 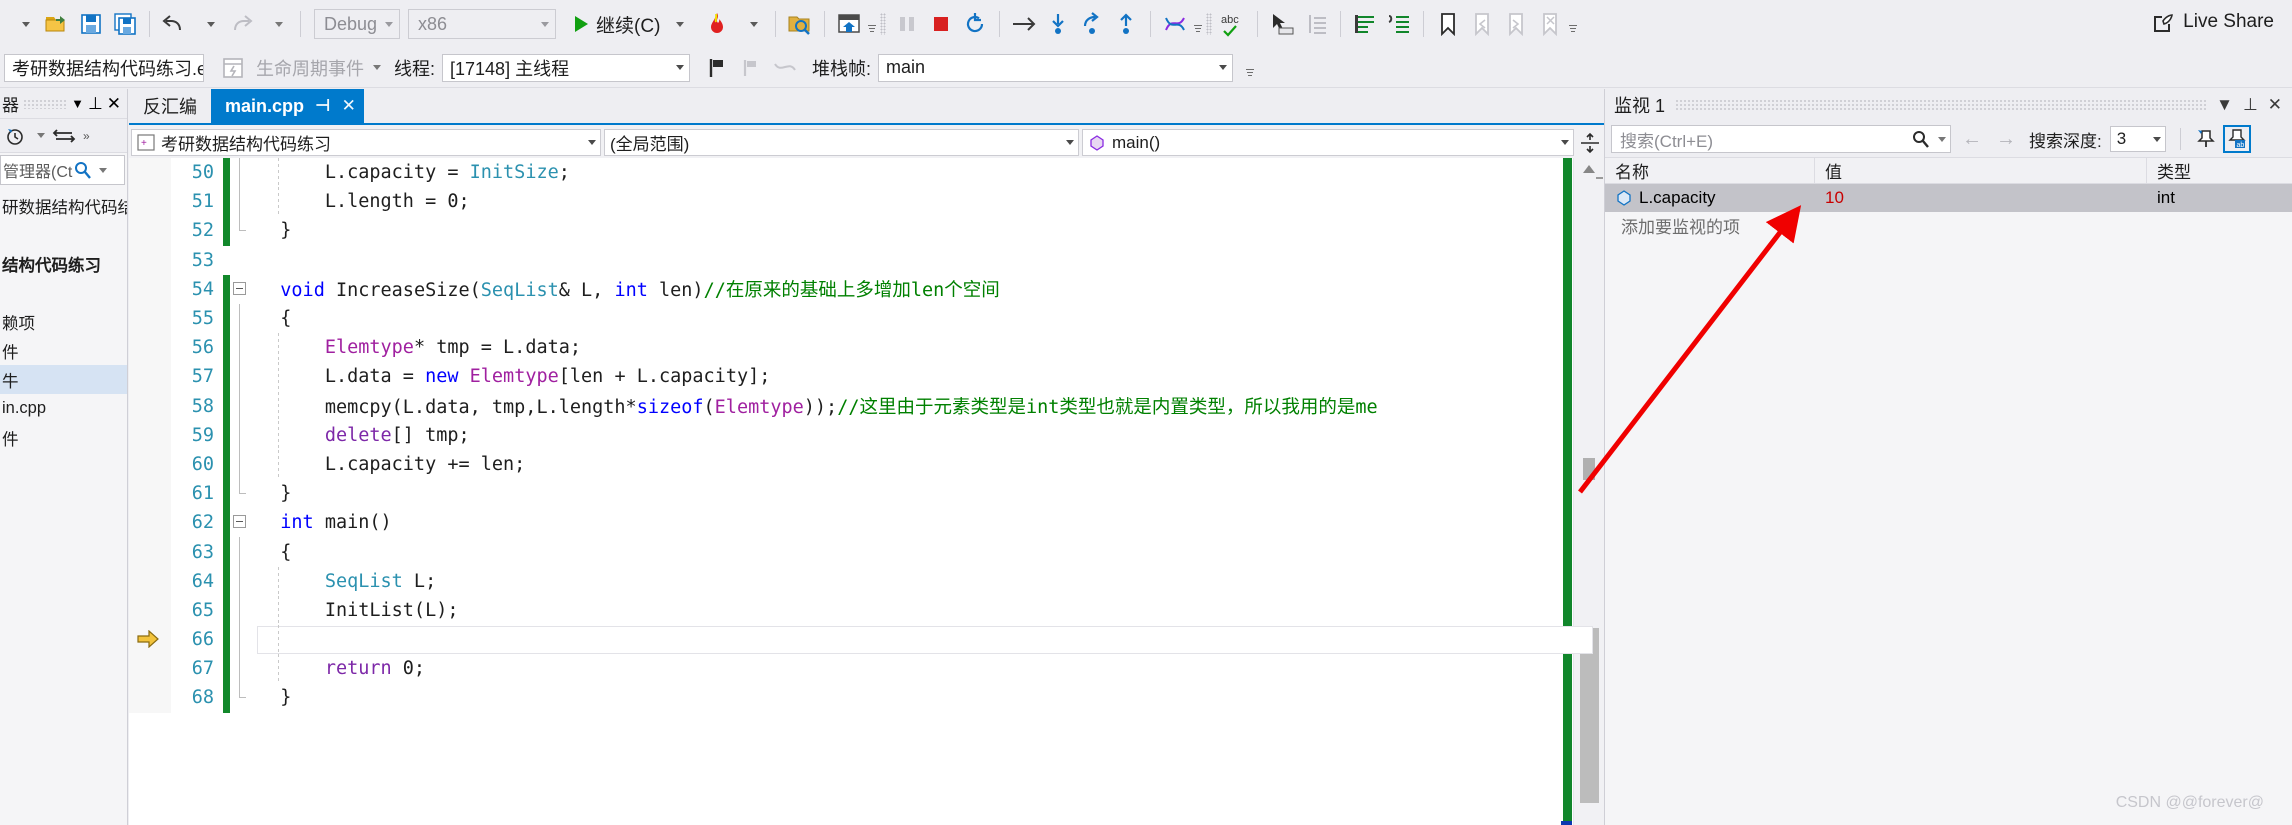 I want to click on symbol-combo: main(), so click(x=1328, y=142).